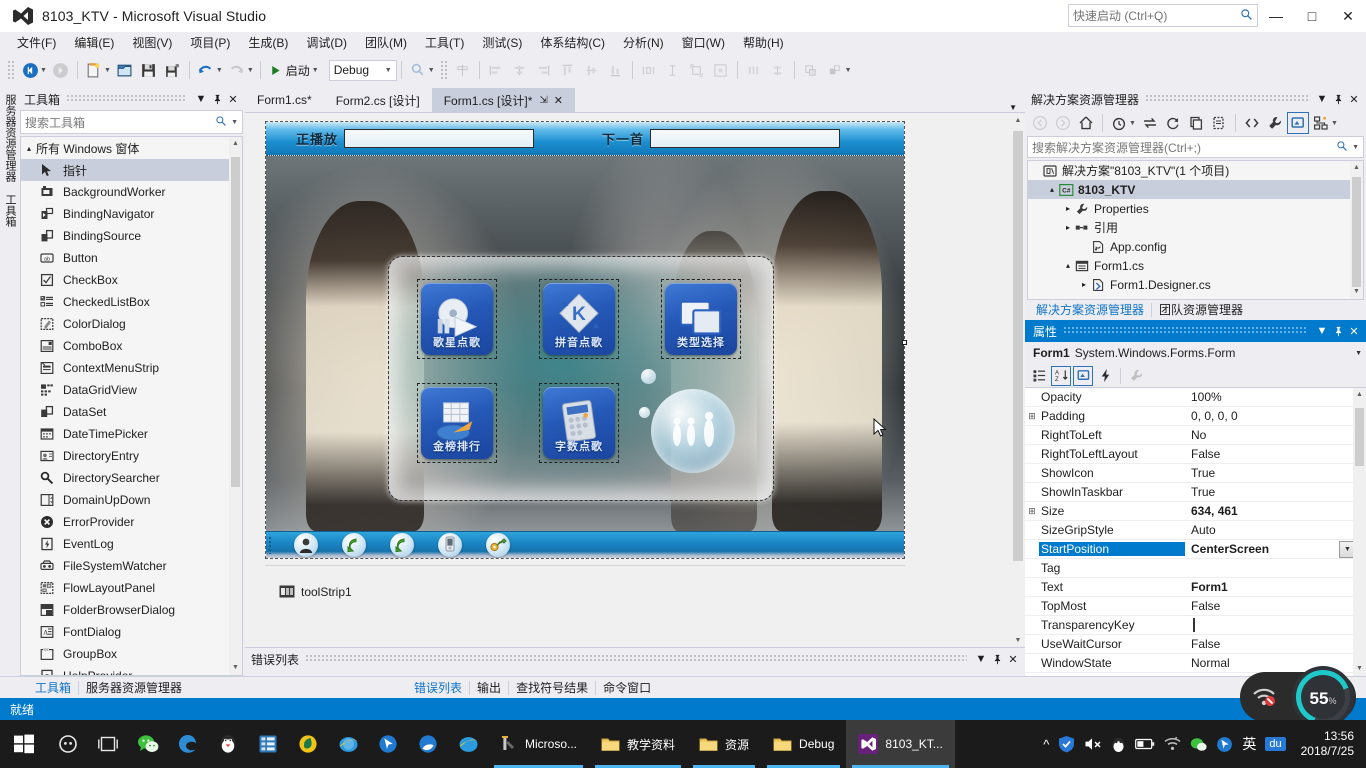  Describe the element at coordinates (1224, 744) in the screenshot. I see `cursor-tray-icon` at that location.